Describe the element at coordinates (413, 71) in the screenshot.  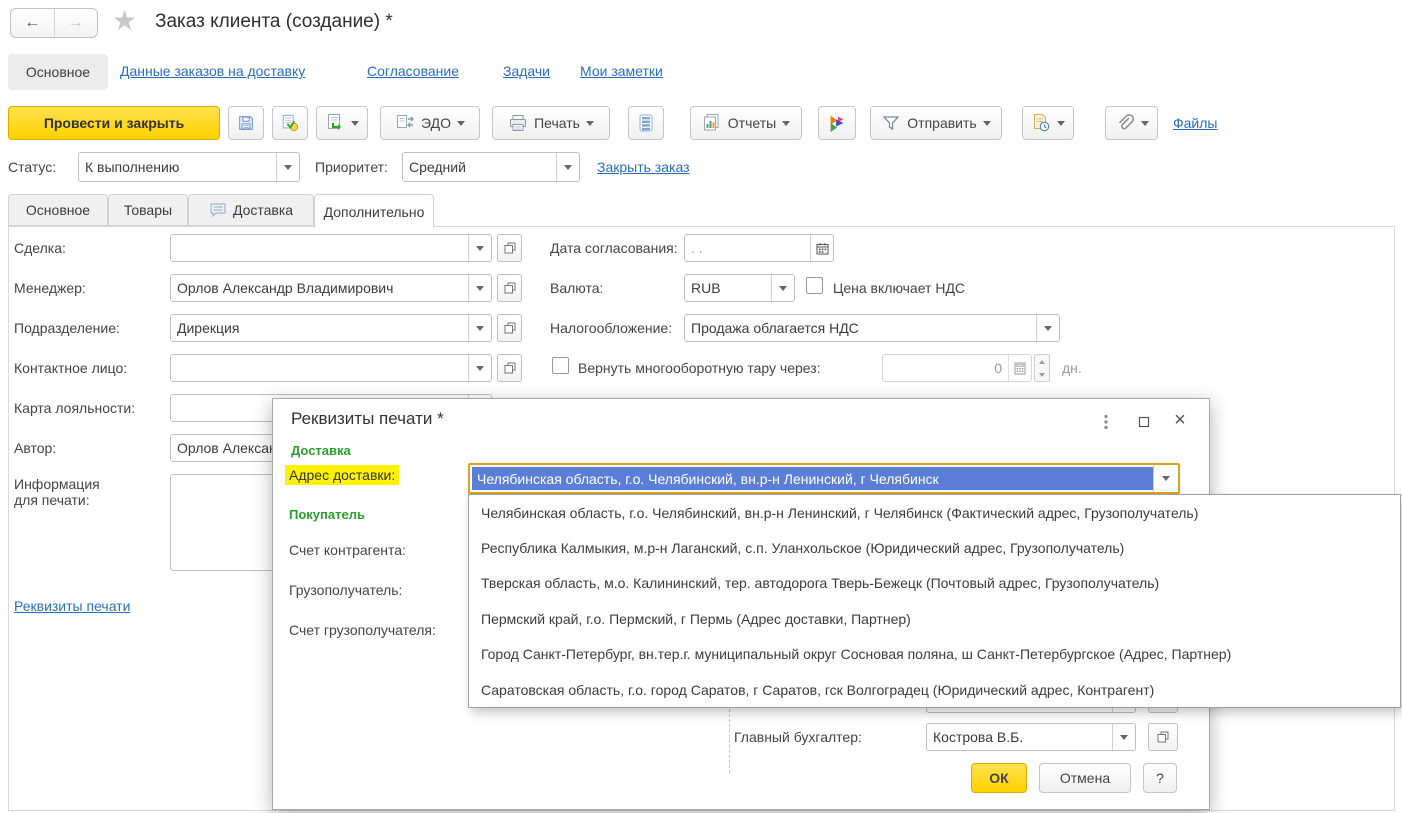
I see `nav-link-approval: Согласование` at that location.